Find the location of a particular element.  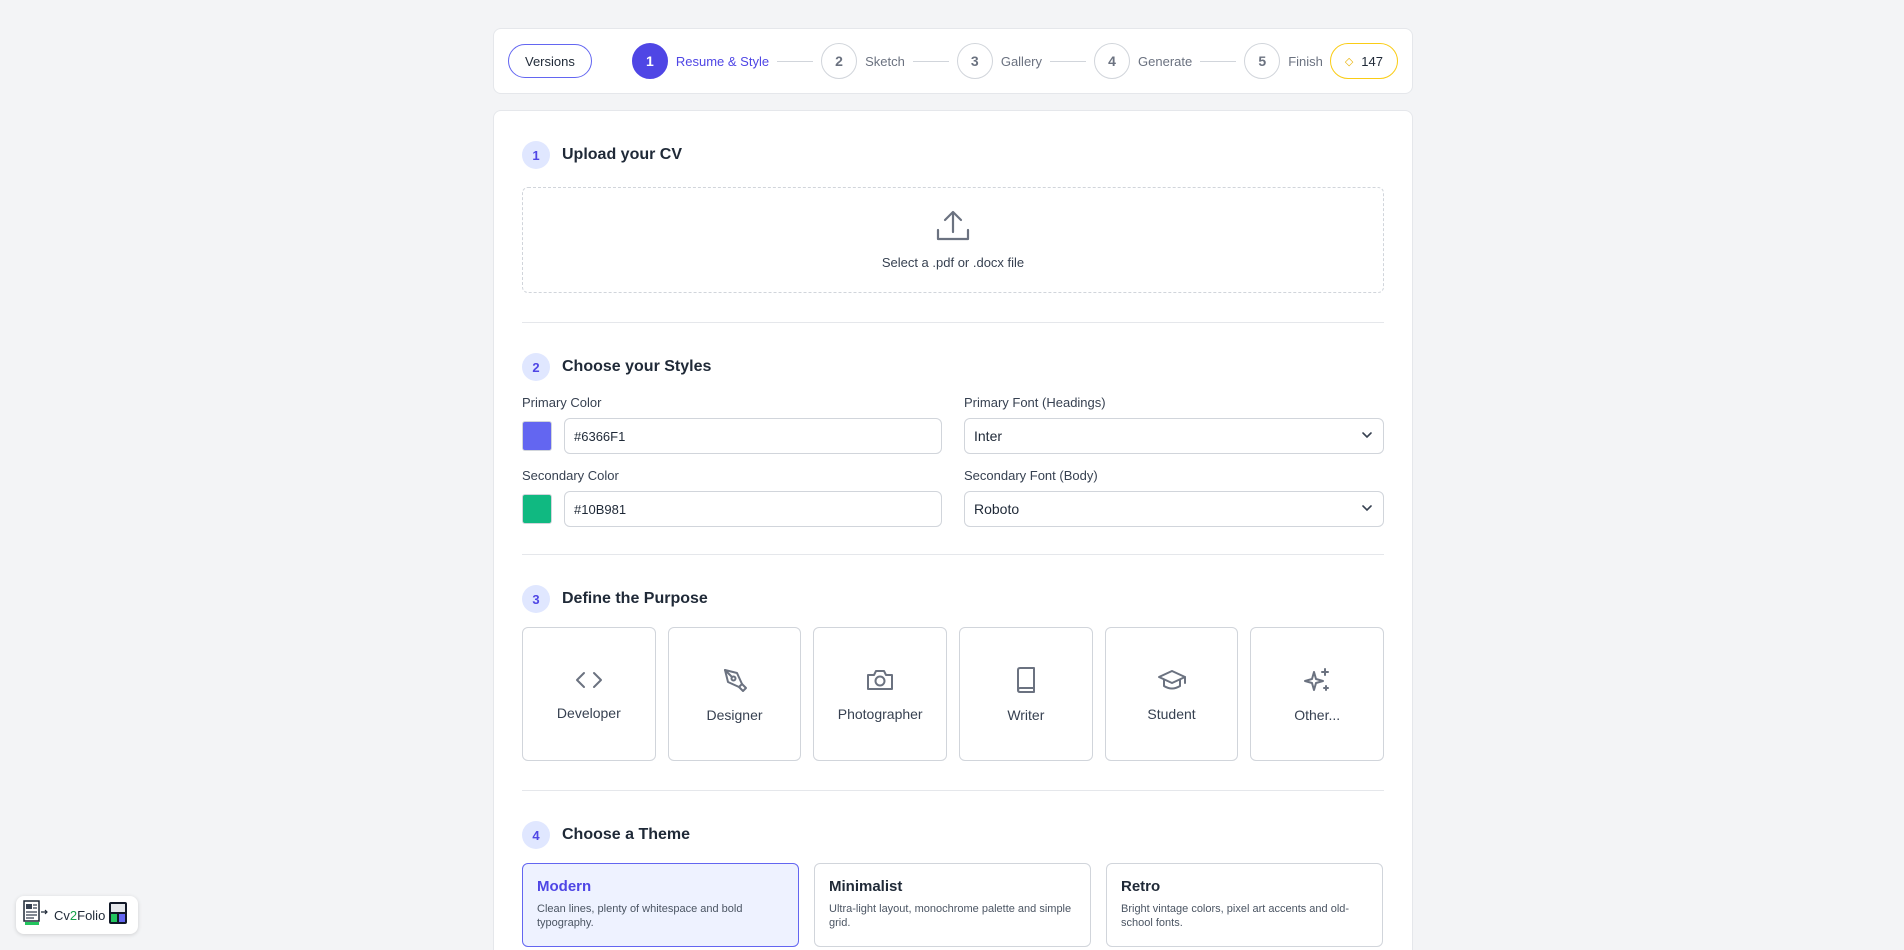

step-gallery: 3 Gallery is located at coordinates (999, 61).